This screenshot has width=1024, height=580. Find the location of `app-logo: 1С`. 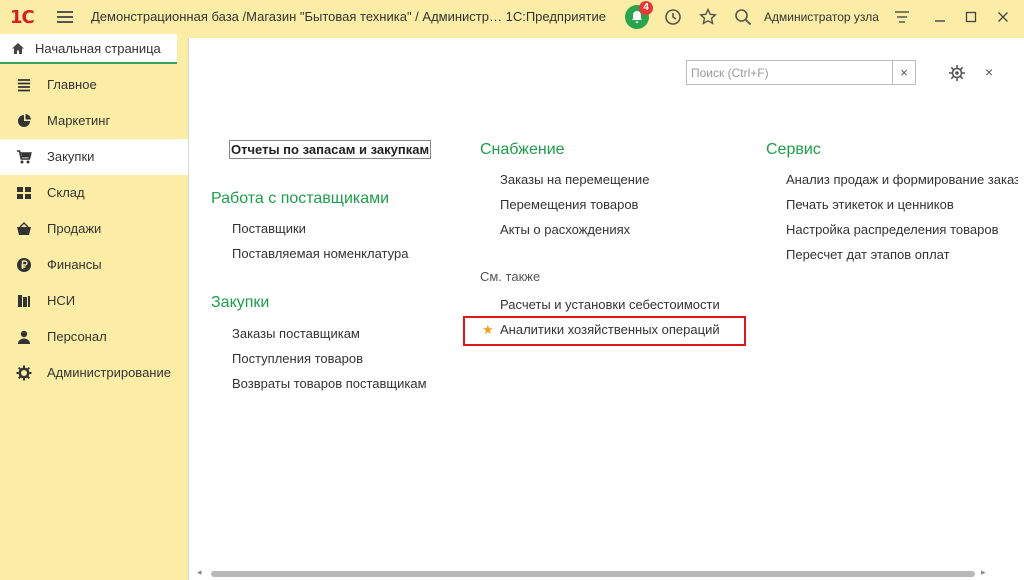

app-logo: 1С is located at coordinates (22, 17).